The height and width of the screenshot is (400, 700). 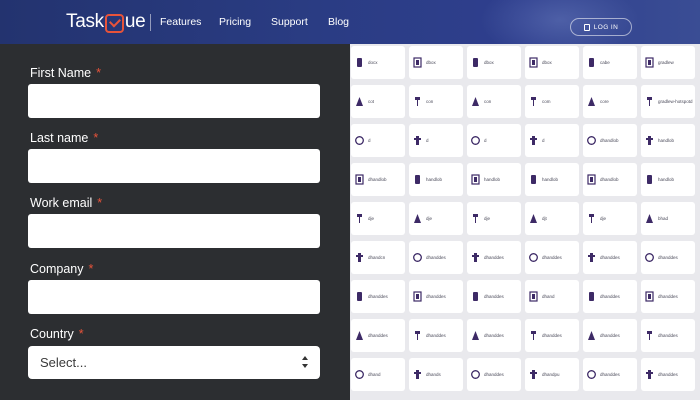 I want to click on integration-tile: com, so click(x=552, y=101).